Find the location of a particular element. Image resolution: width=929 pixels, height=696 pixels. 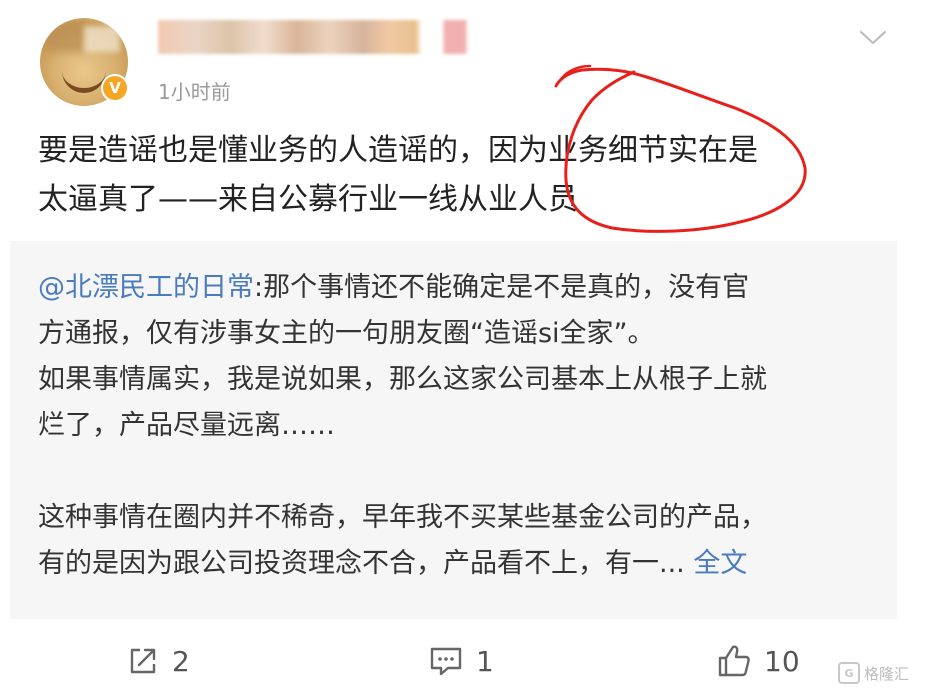

post-timestamp: 1小时前 is located at coordinates (194, 92).